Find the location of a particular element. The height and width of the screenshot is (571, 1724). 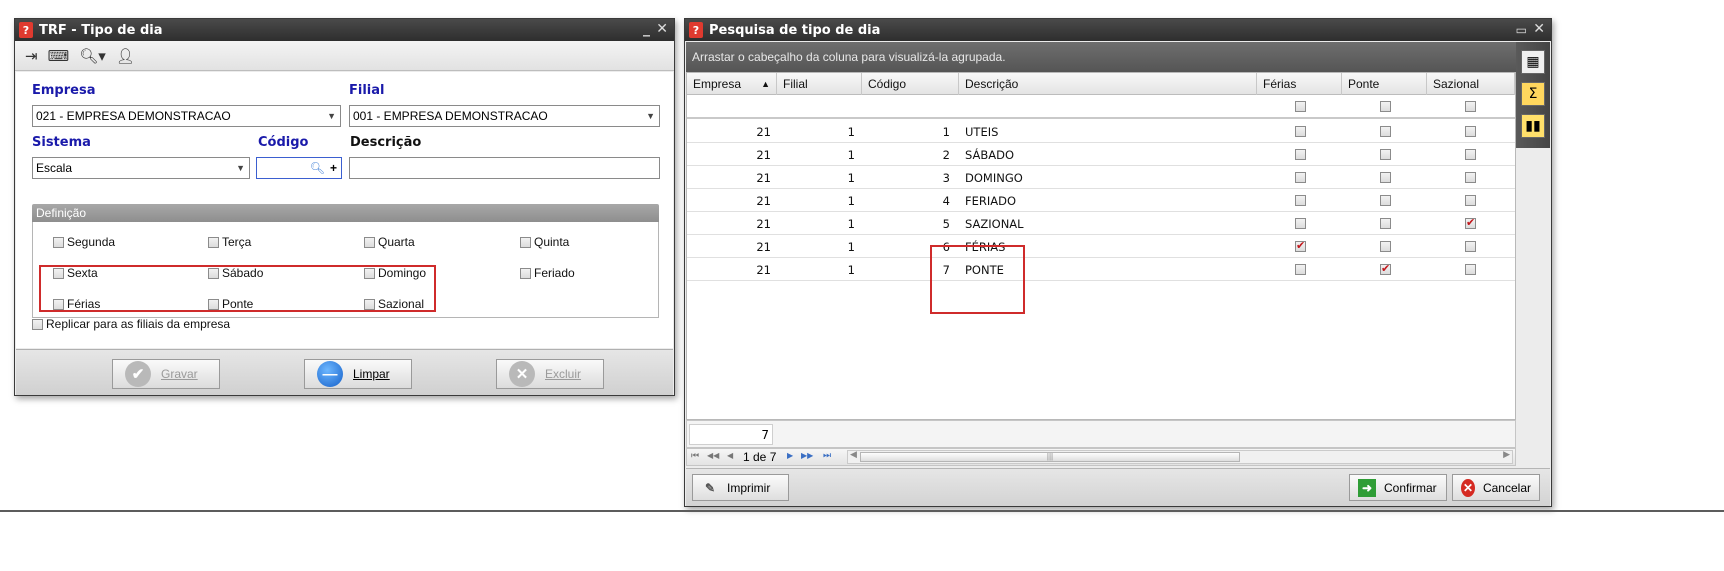

checkbox-quarta: Quarta is located at coordinates (389, 242).